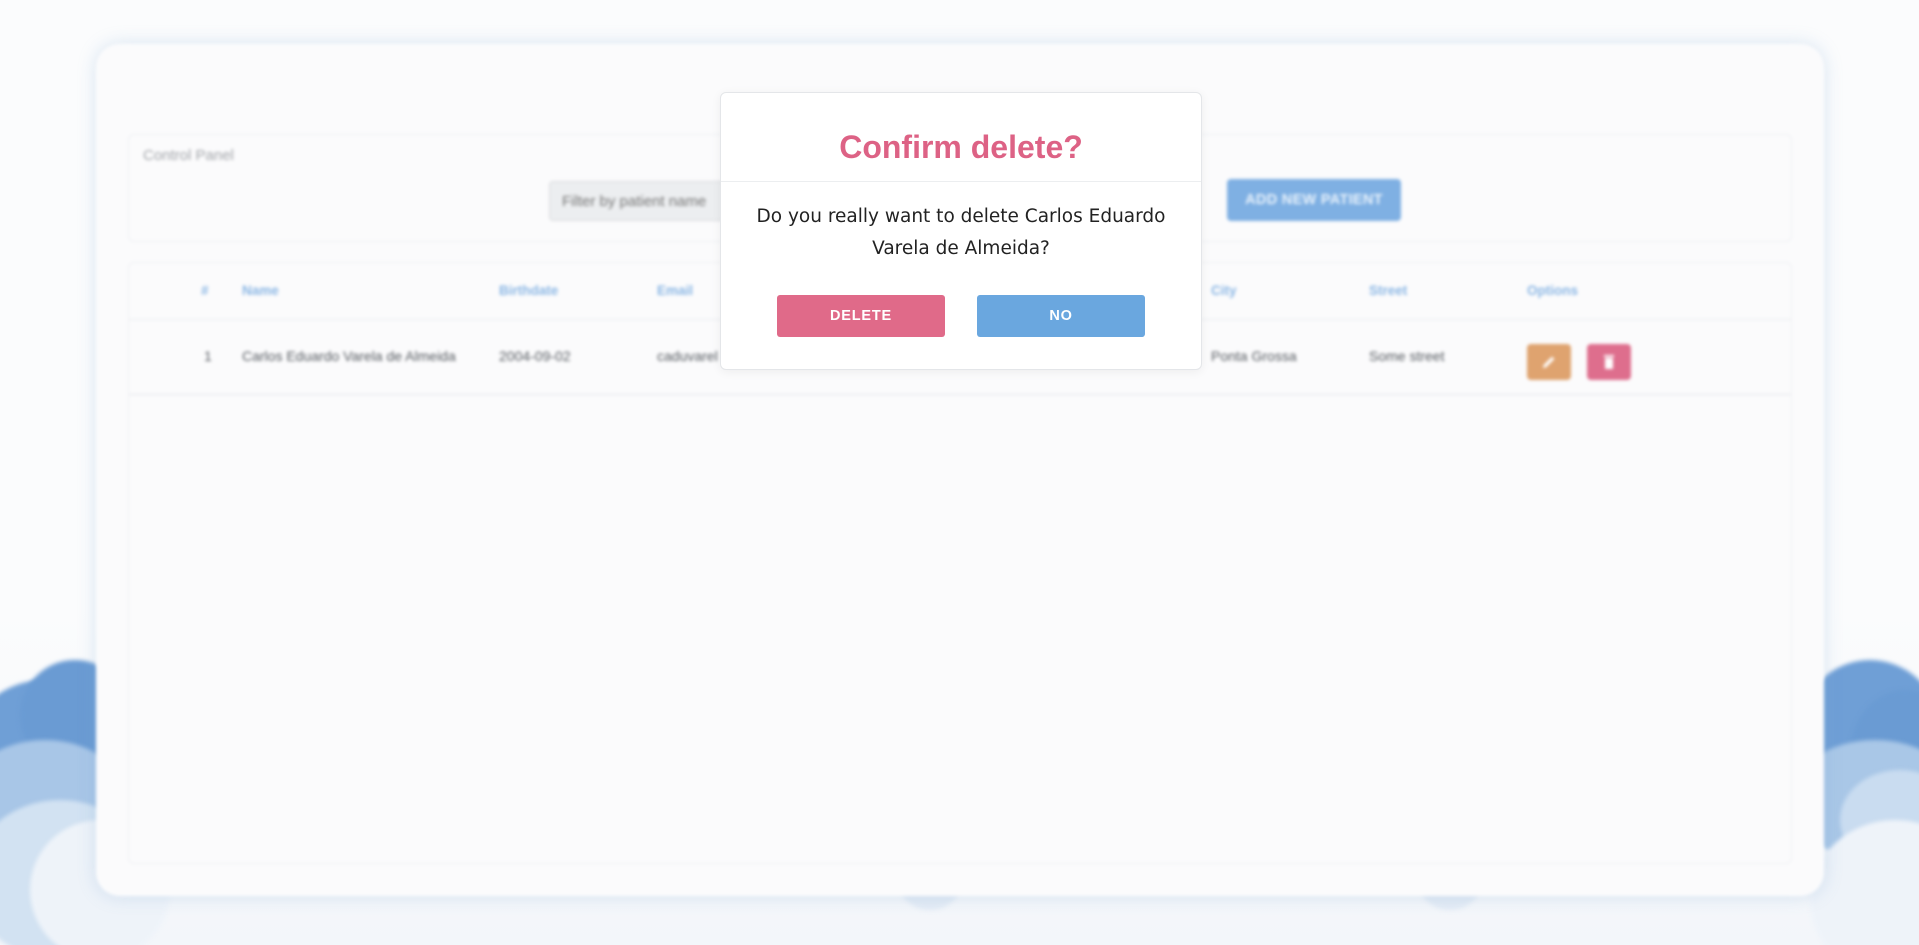 The image size is (1919, 945). What do you see at coordinates (675, 290) in the screenshot?
I see `column-header-email: Email` at bounding box center [675, 290].